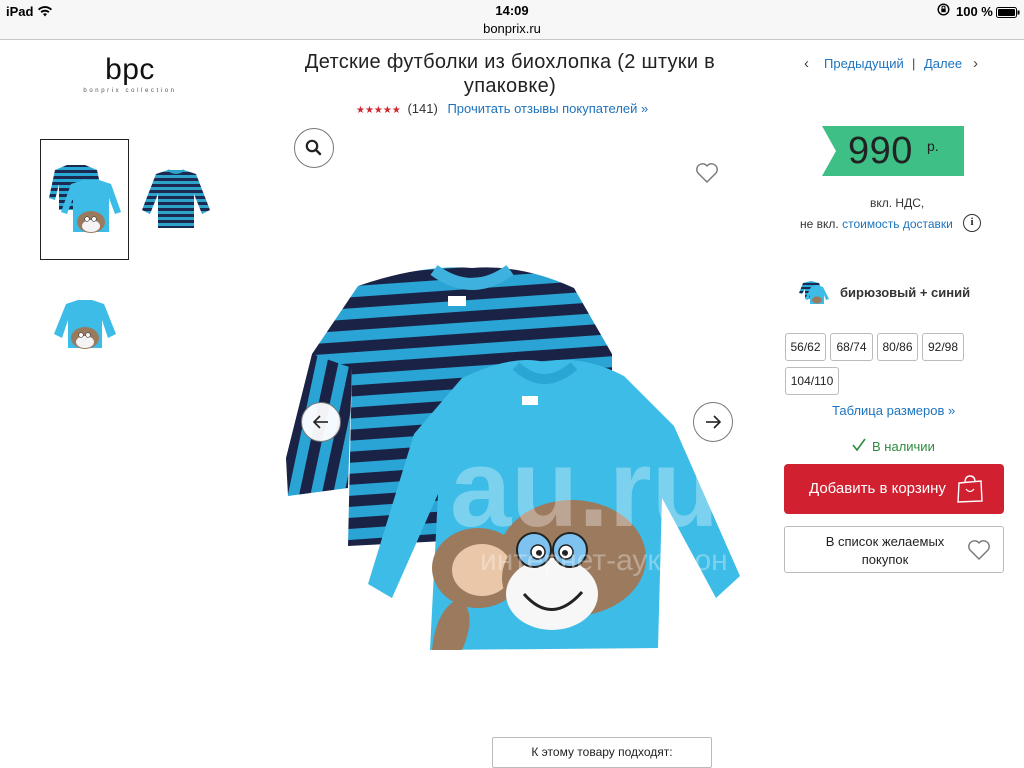 The height and width of the screenshot is (768, 1024). Describe the element at coordinates (814, 292) in the screenshot. I see `color-swatch` at that location.